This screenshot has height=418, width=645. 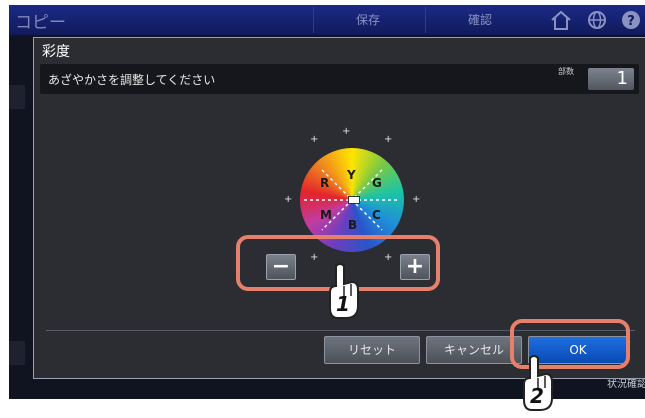 What do you see at coordinates (132, 80) in the screenshot?
I see `instruction-message: あざやかさを調整してください` at bounding box center [132, 80].